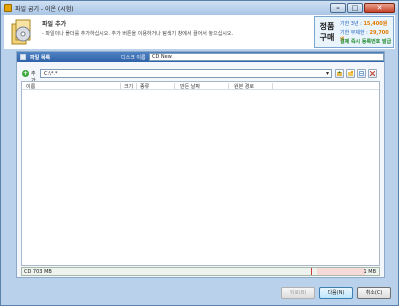  I want to click on next-button: 다음(N), so click(336, 293).